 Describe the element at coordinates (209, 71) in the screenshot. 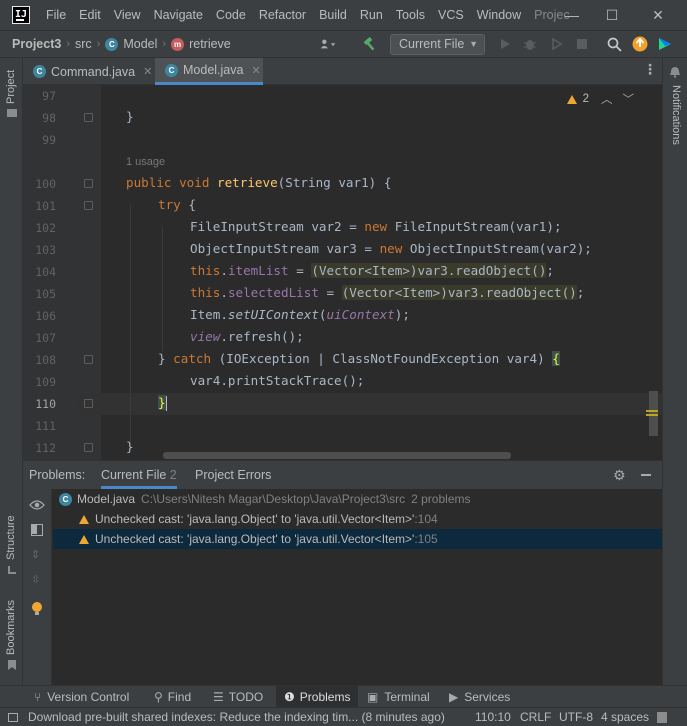

I see `tab-model-java: C Model.java ✕` at that location.